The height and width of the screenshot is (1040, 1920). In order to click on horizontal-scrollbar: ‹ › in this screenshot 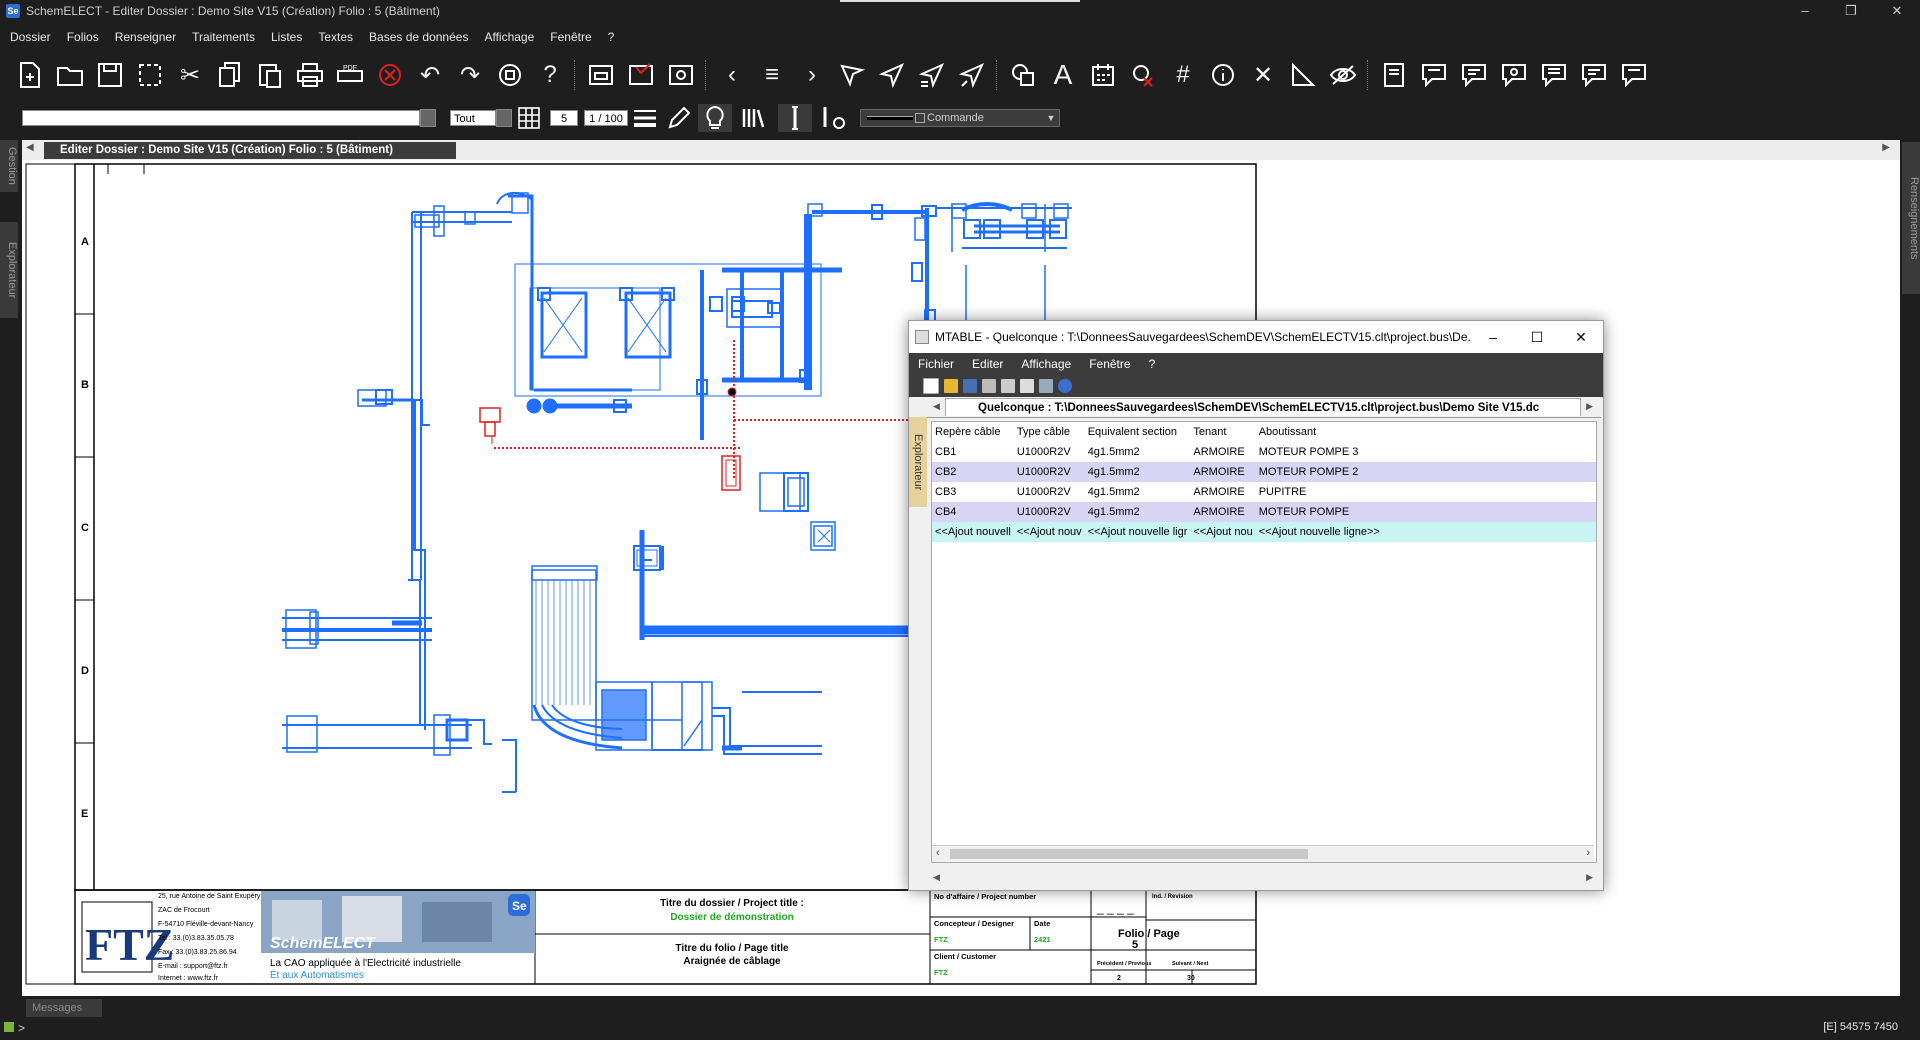, I will do `click(1263, 853)`.